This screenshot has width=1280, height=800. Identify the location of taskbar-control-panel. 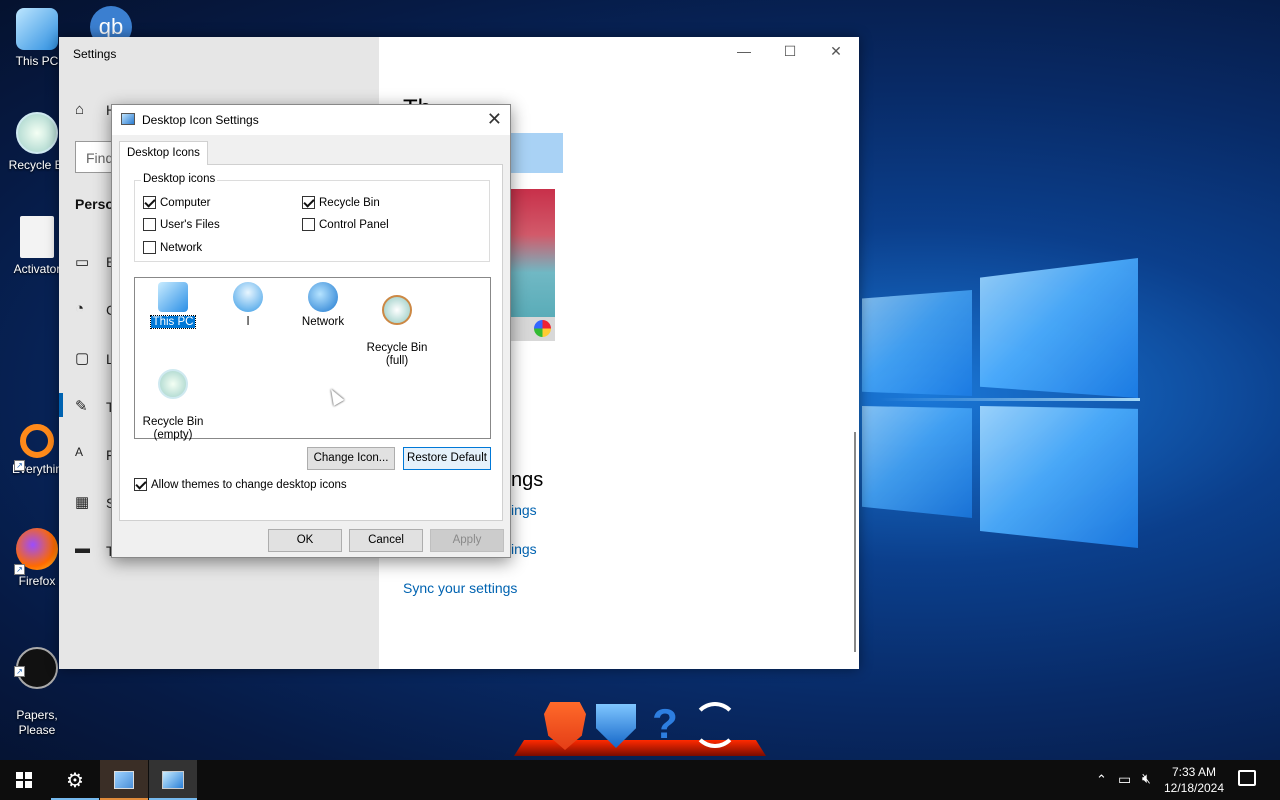
(124, 780).